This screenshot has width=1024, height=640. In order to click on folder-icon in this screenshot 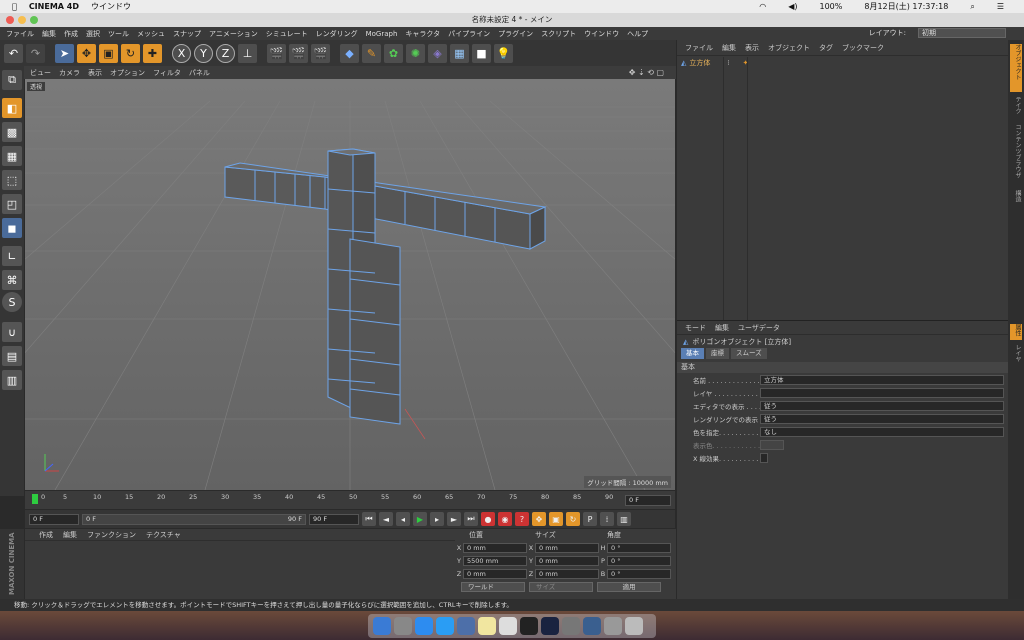, I will do `click(613, 626)`.